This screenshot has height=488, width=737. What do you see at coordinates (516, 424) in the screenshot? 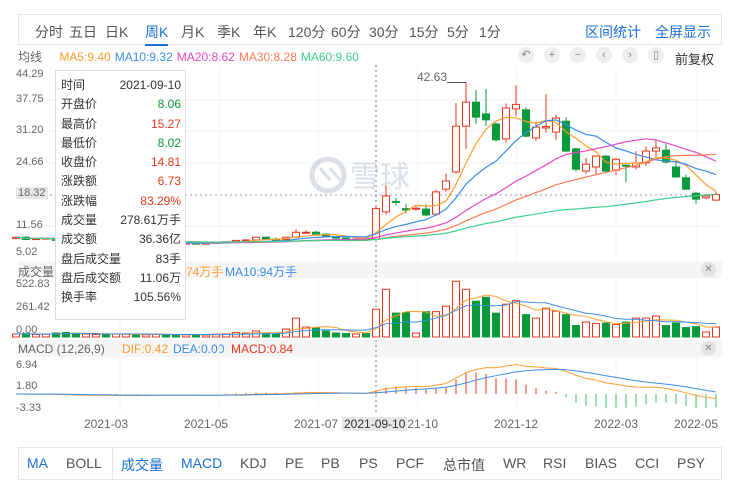
I see `x-axis-label: 2021-12` at bounding box center [516, 424].